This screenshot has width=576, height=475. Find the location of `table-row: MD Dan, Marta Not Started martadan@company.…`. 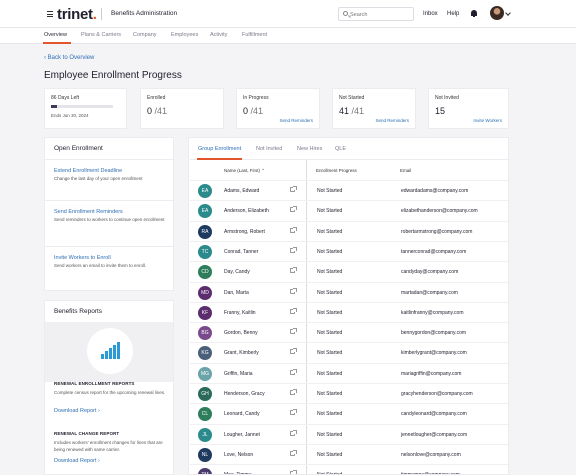

table-row: MD Dan, Marta Not Started martadan@company.… is located at coordinates (349, 291).